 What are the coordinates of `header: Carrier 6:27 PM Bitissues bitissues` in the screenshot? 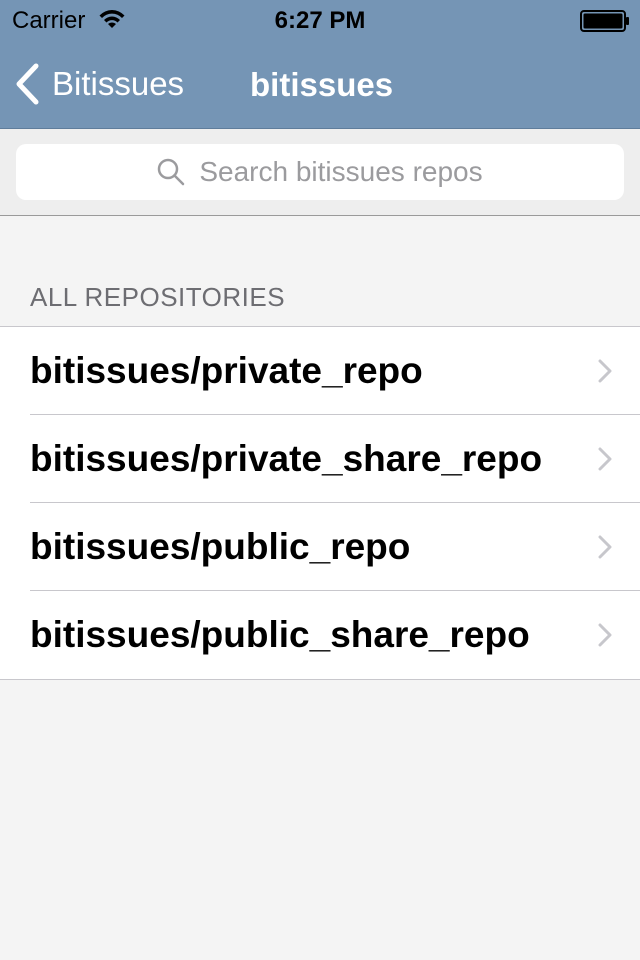 It's located at (320, 64).